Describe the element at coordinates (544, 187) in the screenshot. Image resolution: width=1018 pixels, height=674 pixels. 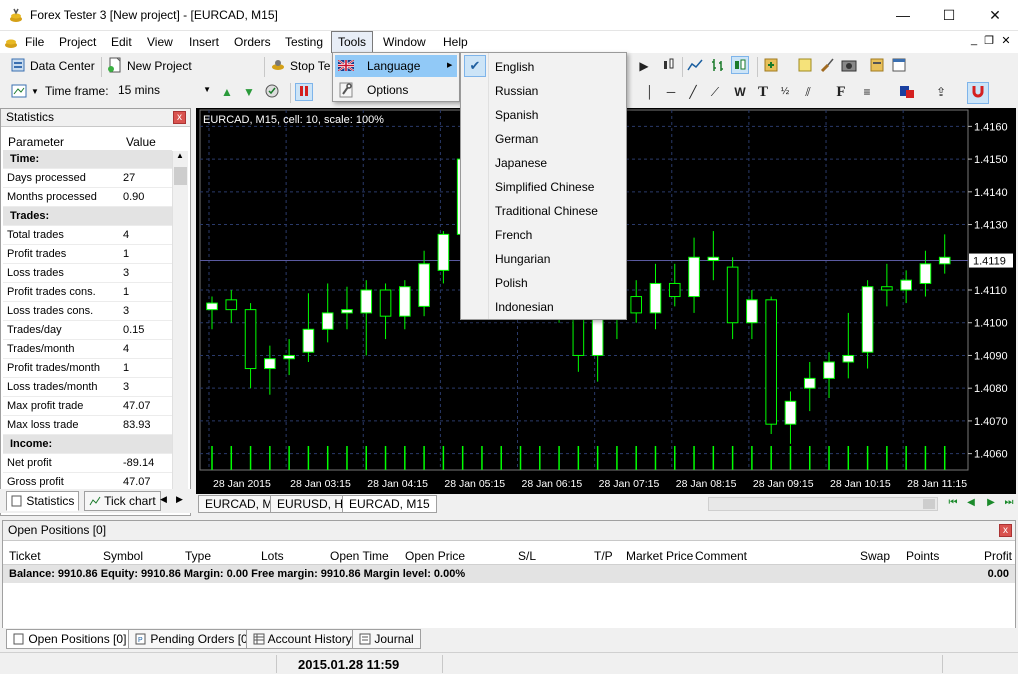
I see `language-option-simplified-chinese: Simplified Chinese` at that location.